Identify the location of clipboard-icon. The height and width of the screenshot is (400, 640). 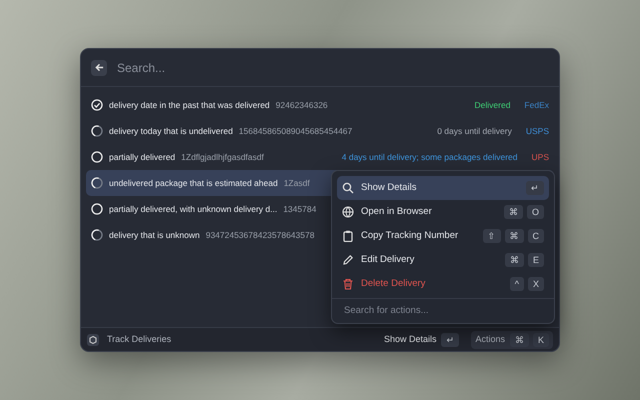
(348, 236).